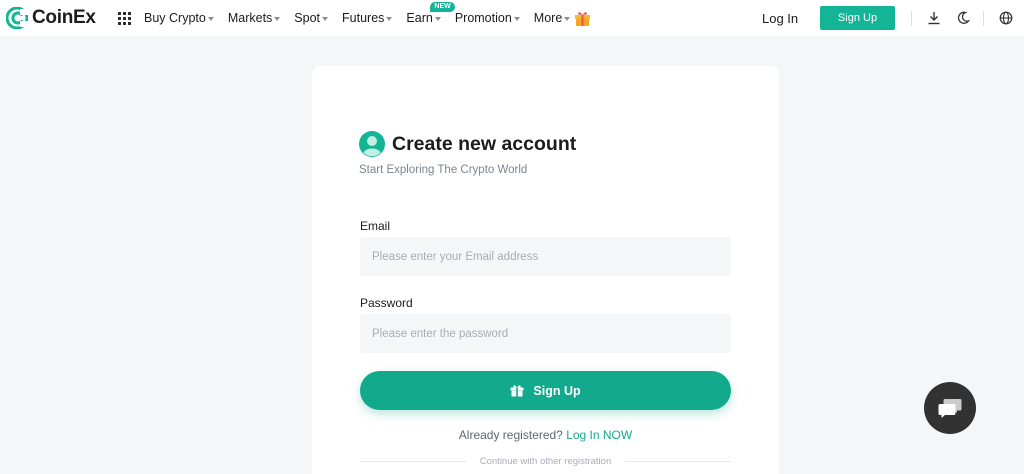 The width and height of the screenshot is (1024, 474). What do you see at coordinates (1006, 18) in the screenshot?
I see `globe-icon` at bounding box center [1006, 18].